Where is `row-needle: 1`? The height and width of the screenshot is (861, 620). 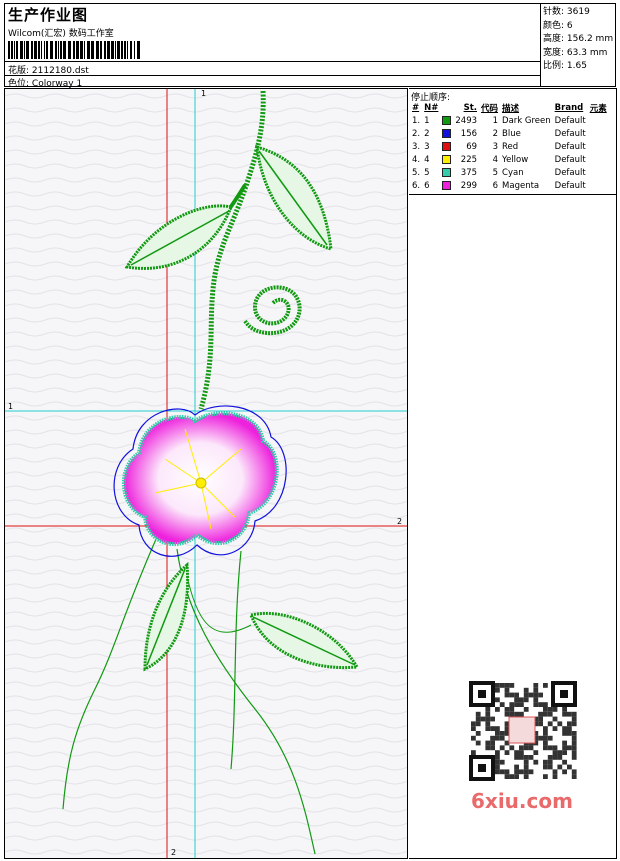 row-needle: 1 is located at coordinates (427, 120).